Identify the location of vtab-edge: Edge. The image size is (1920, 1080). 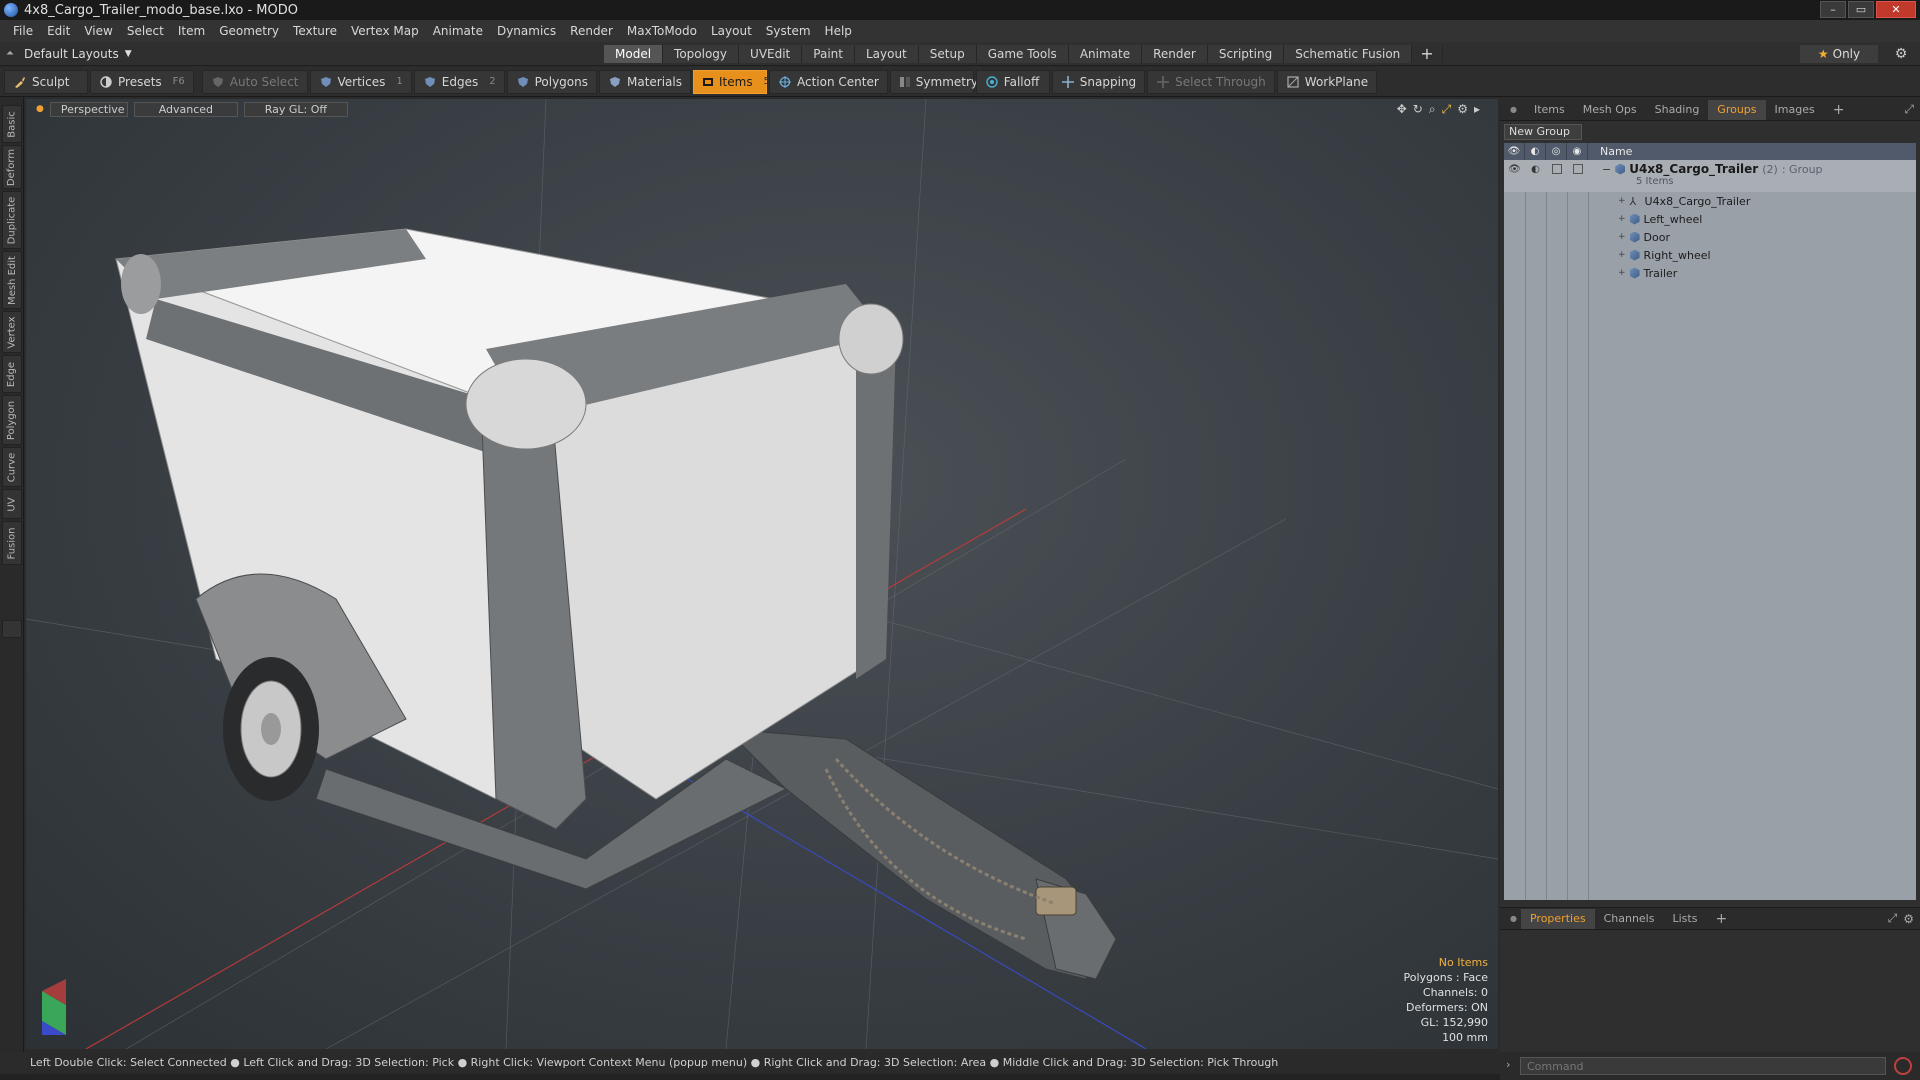
(12, 374).